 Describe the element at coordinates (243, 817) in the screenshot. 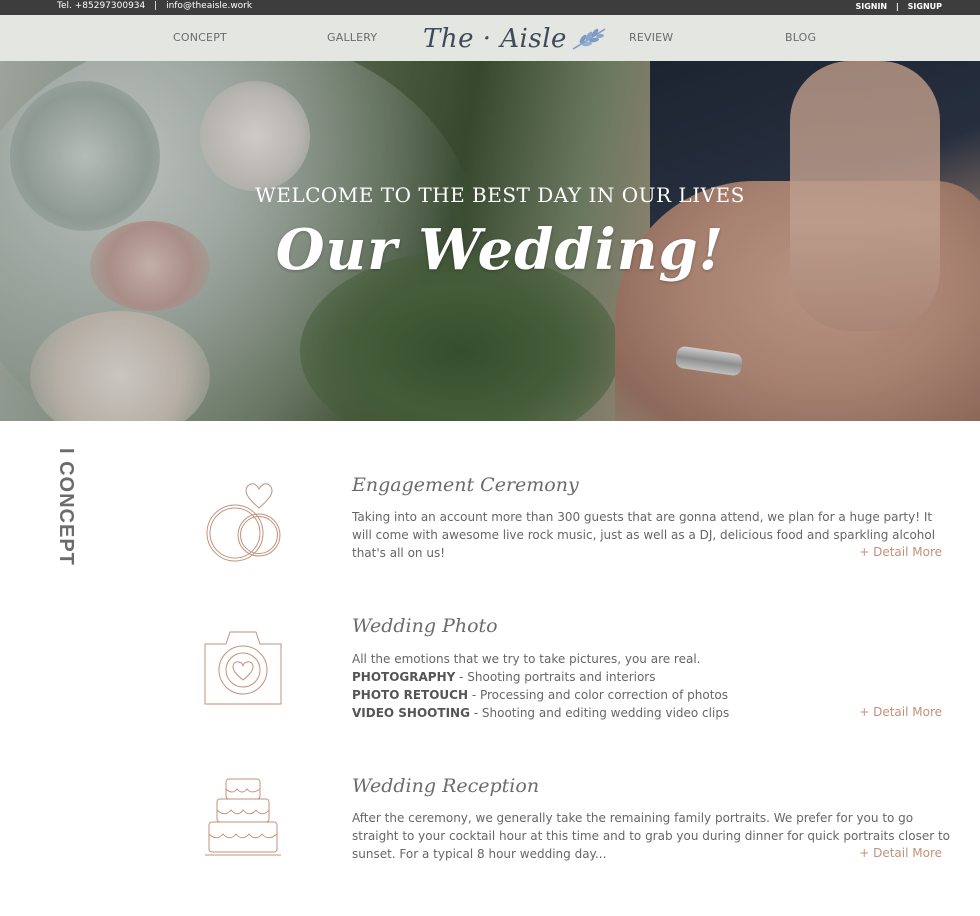

I see `wedding-cake-icon` at that location.